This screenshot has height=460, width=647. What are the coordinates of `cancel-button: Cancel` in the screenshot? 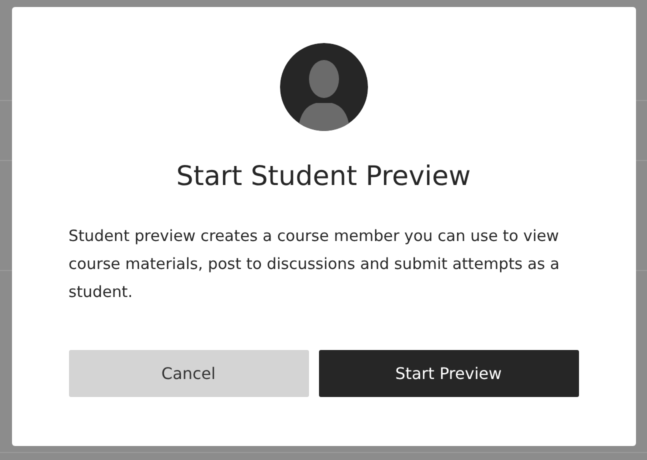 It's located at (188, 373).